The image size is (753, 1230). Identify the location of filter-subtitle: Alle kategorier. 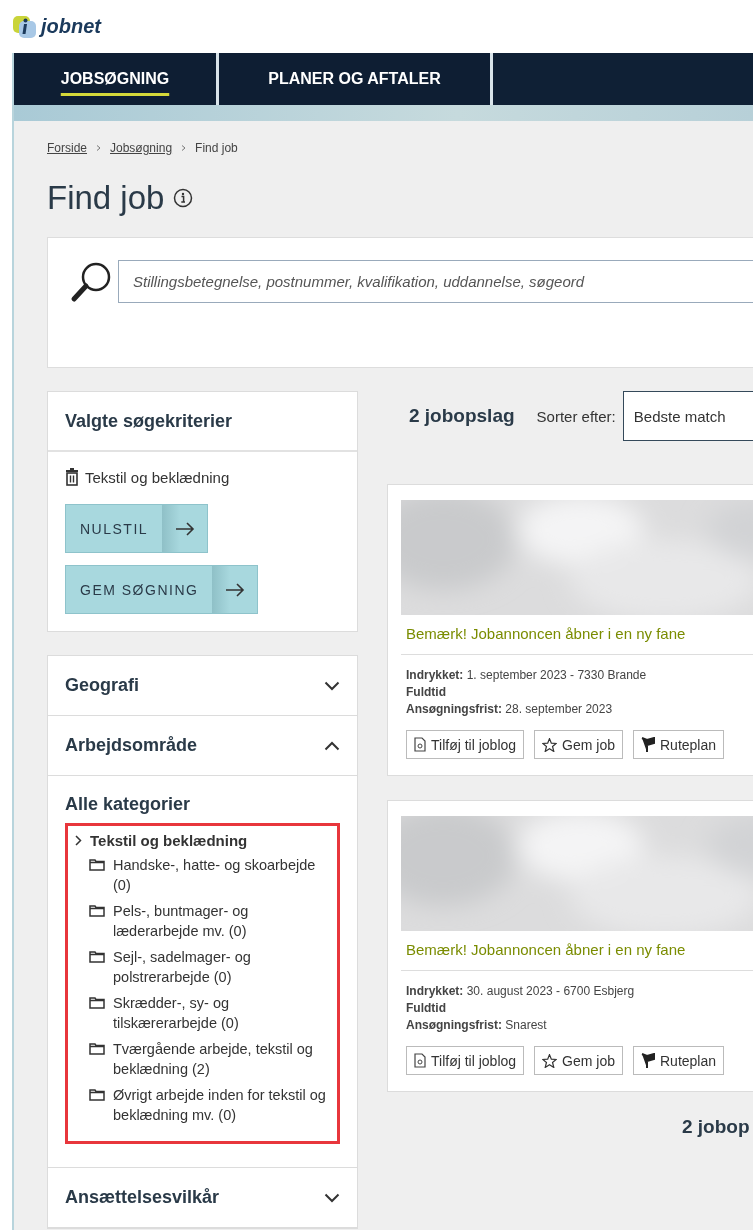
(128, 804).